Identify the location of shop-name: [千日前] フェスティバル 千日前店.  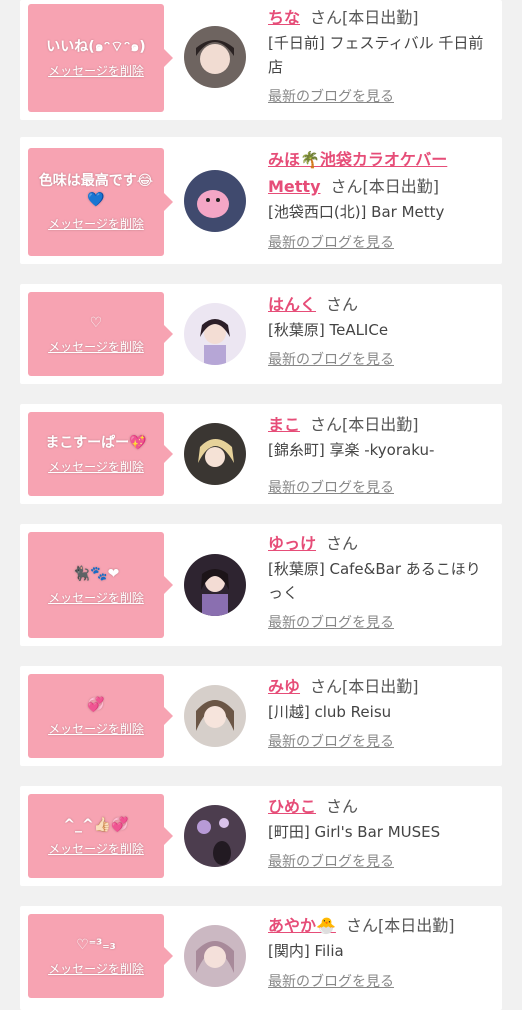
(376, 55).